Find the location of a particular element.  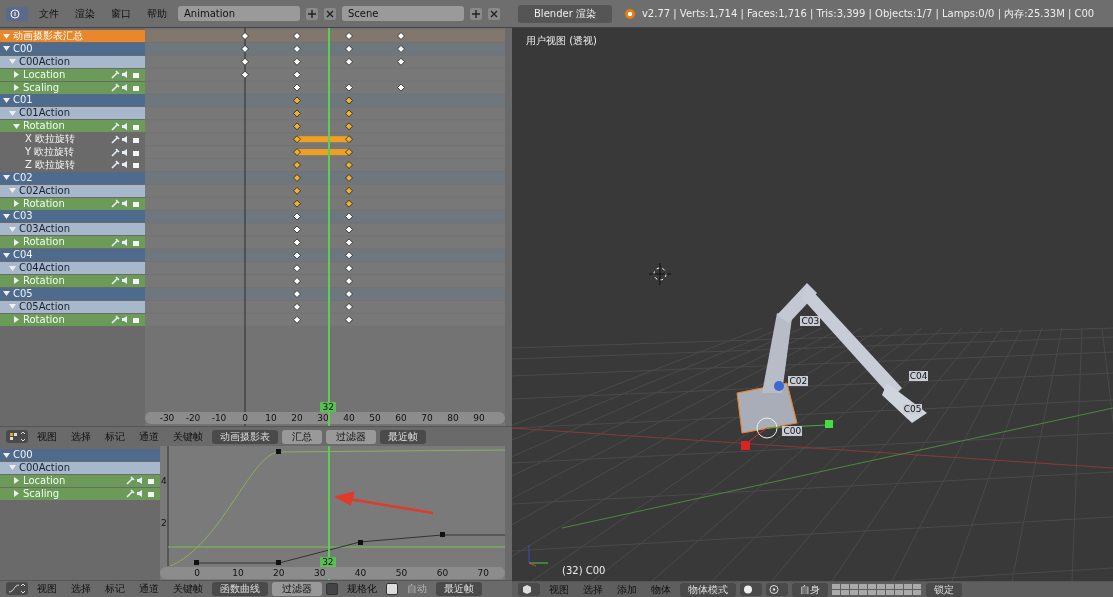

channel-label: C02Action is located at coordinates (45, 190).